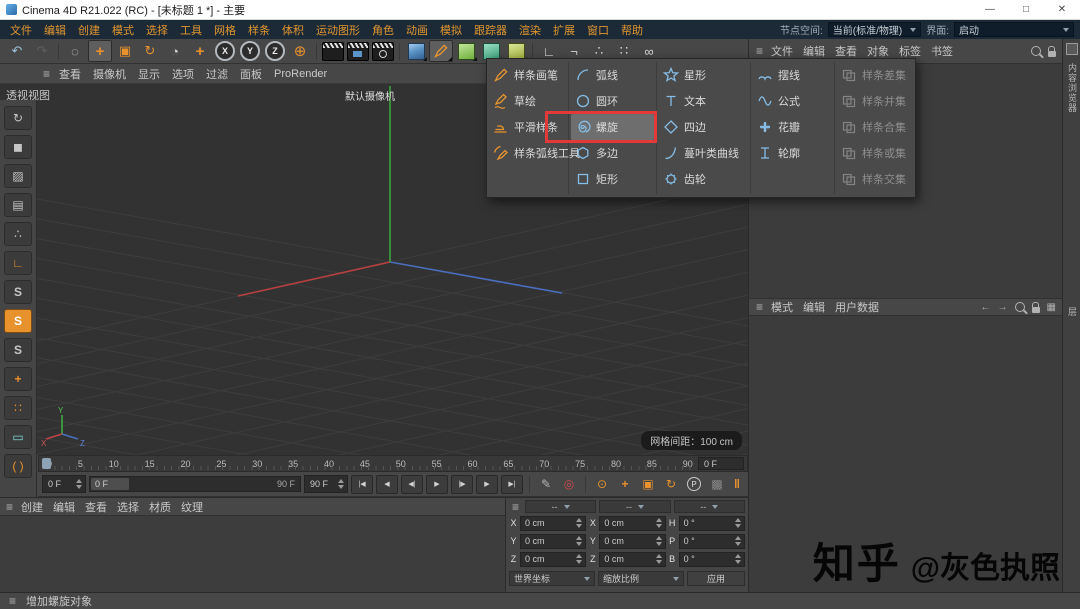  What do you see at coordinates (846, 51) in the screenshot?
I see `om-menu-view: 查看` at bounding box center [846, 51].